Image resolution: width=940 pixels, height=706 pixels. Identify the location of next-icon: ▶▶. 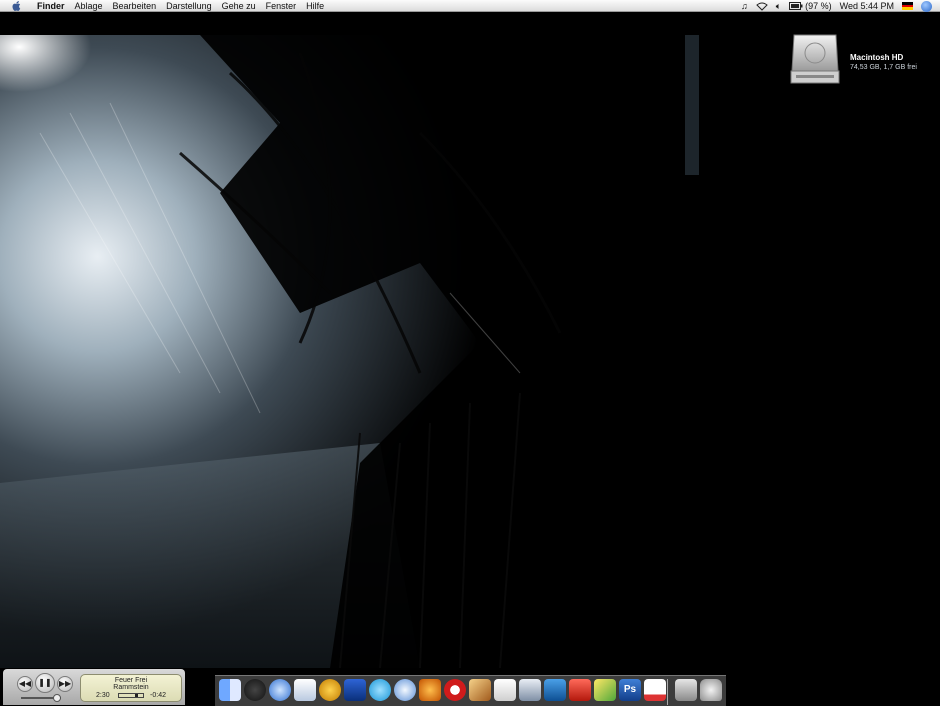
(65, 683).